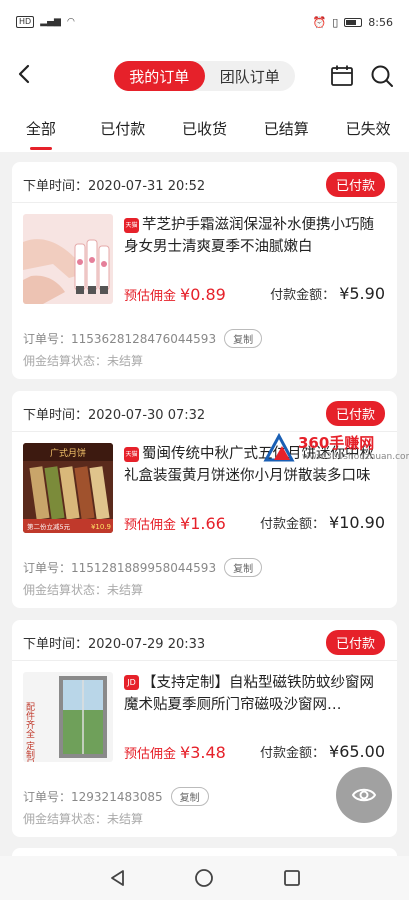 This screenshot has height=900, width=409. What do you see at coordinates (286, 129) in the screenshot?
I see `tab-settled: 已结算` at bounding box center [286, 129].